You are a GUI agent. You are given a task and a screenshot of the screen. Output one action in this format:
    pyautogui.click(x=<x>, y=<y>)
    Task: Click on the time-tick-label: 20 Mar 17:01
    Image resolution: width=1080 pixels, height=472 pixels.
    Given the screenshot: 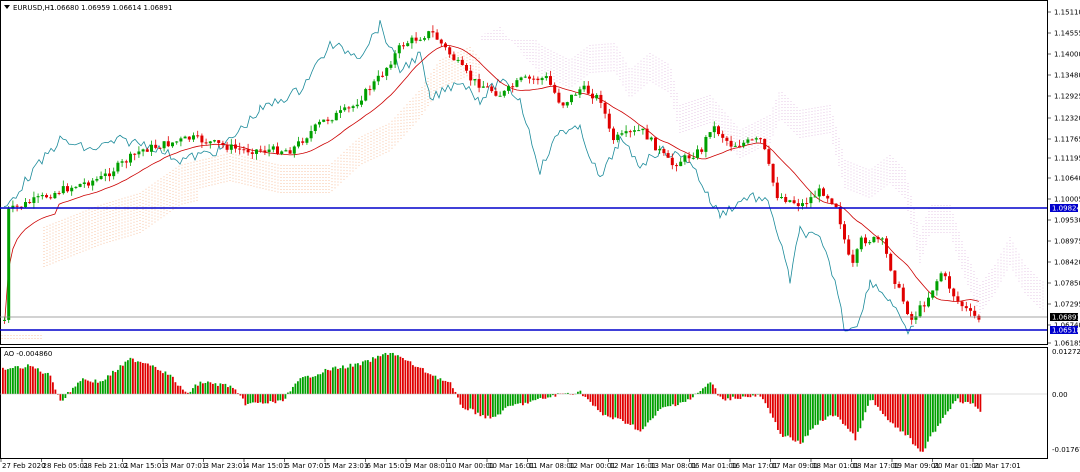 What is the action you would take?
    pyautogui.click(x=997, y=466)
    